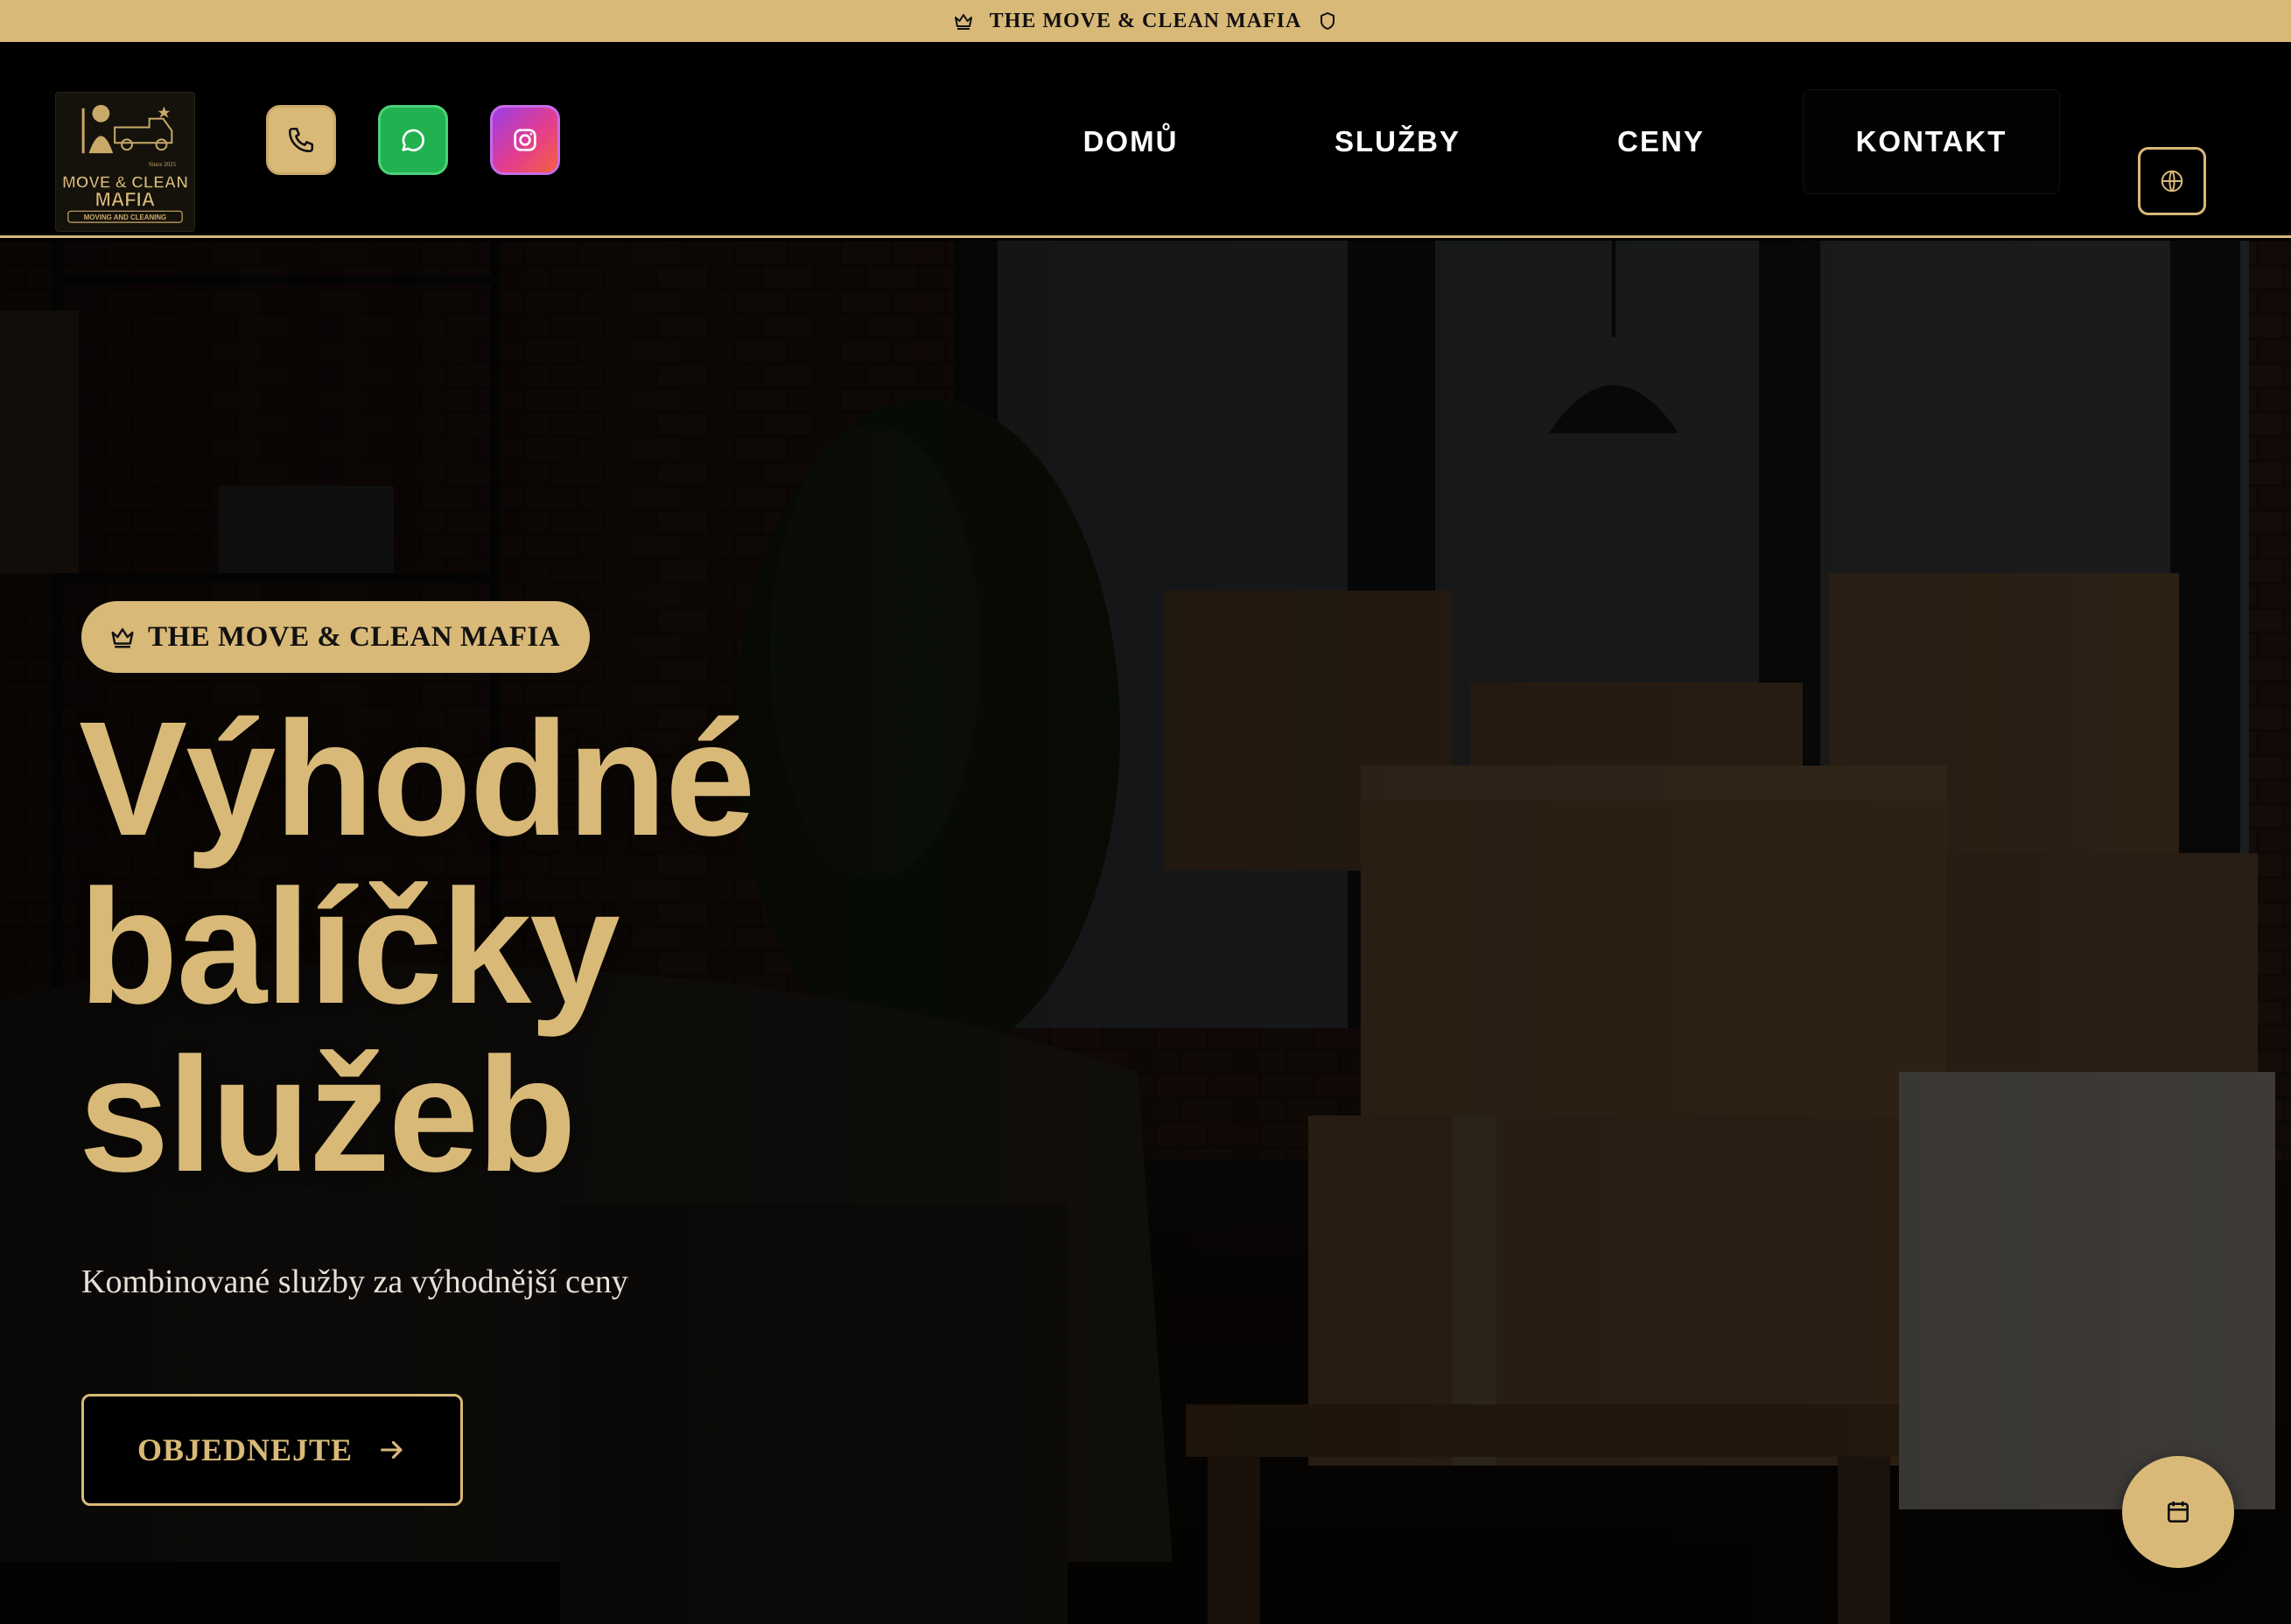  I want to click on nav-item-services: SLUŽBY, so click(1397, 141).